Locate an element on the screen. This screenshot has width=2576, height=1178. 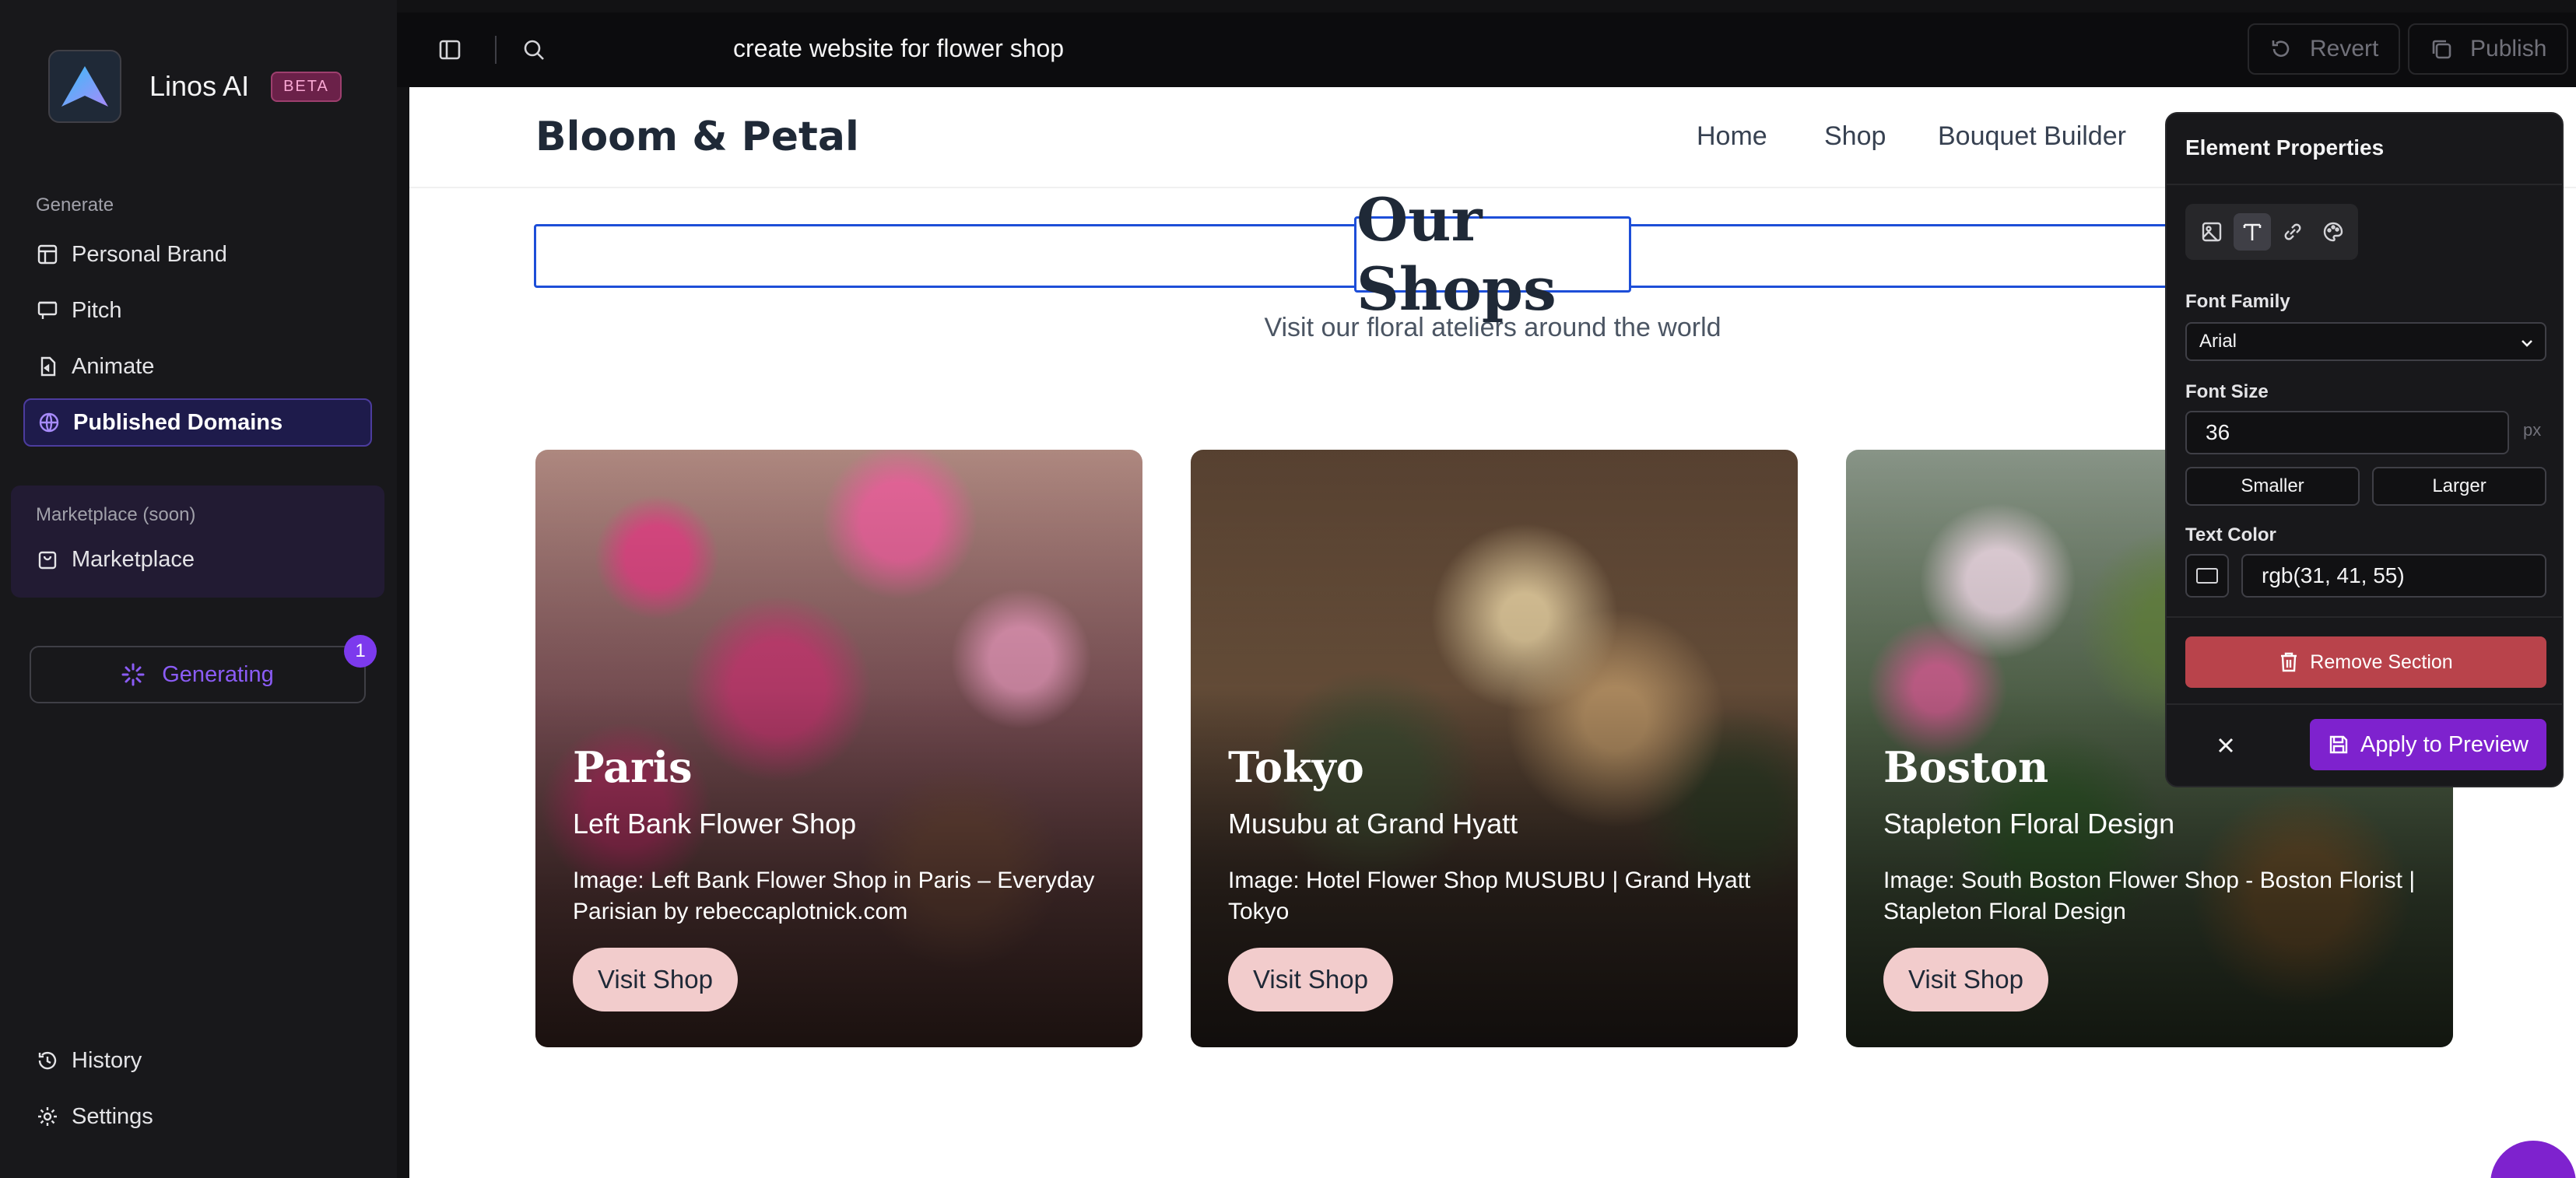
toolbar-divider is located at coordinates (496, 50).